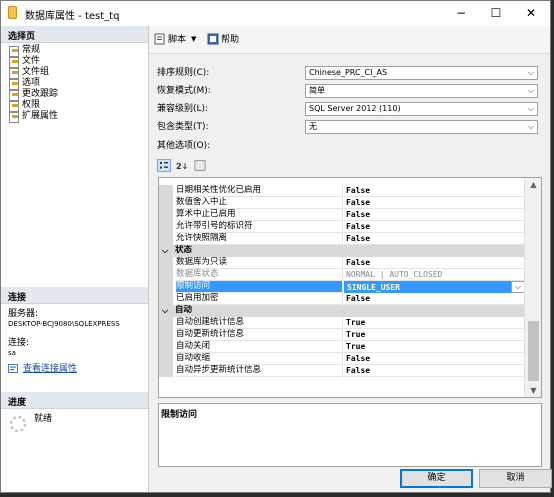  I want to click on spinner-icon, so click(18, 424).